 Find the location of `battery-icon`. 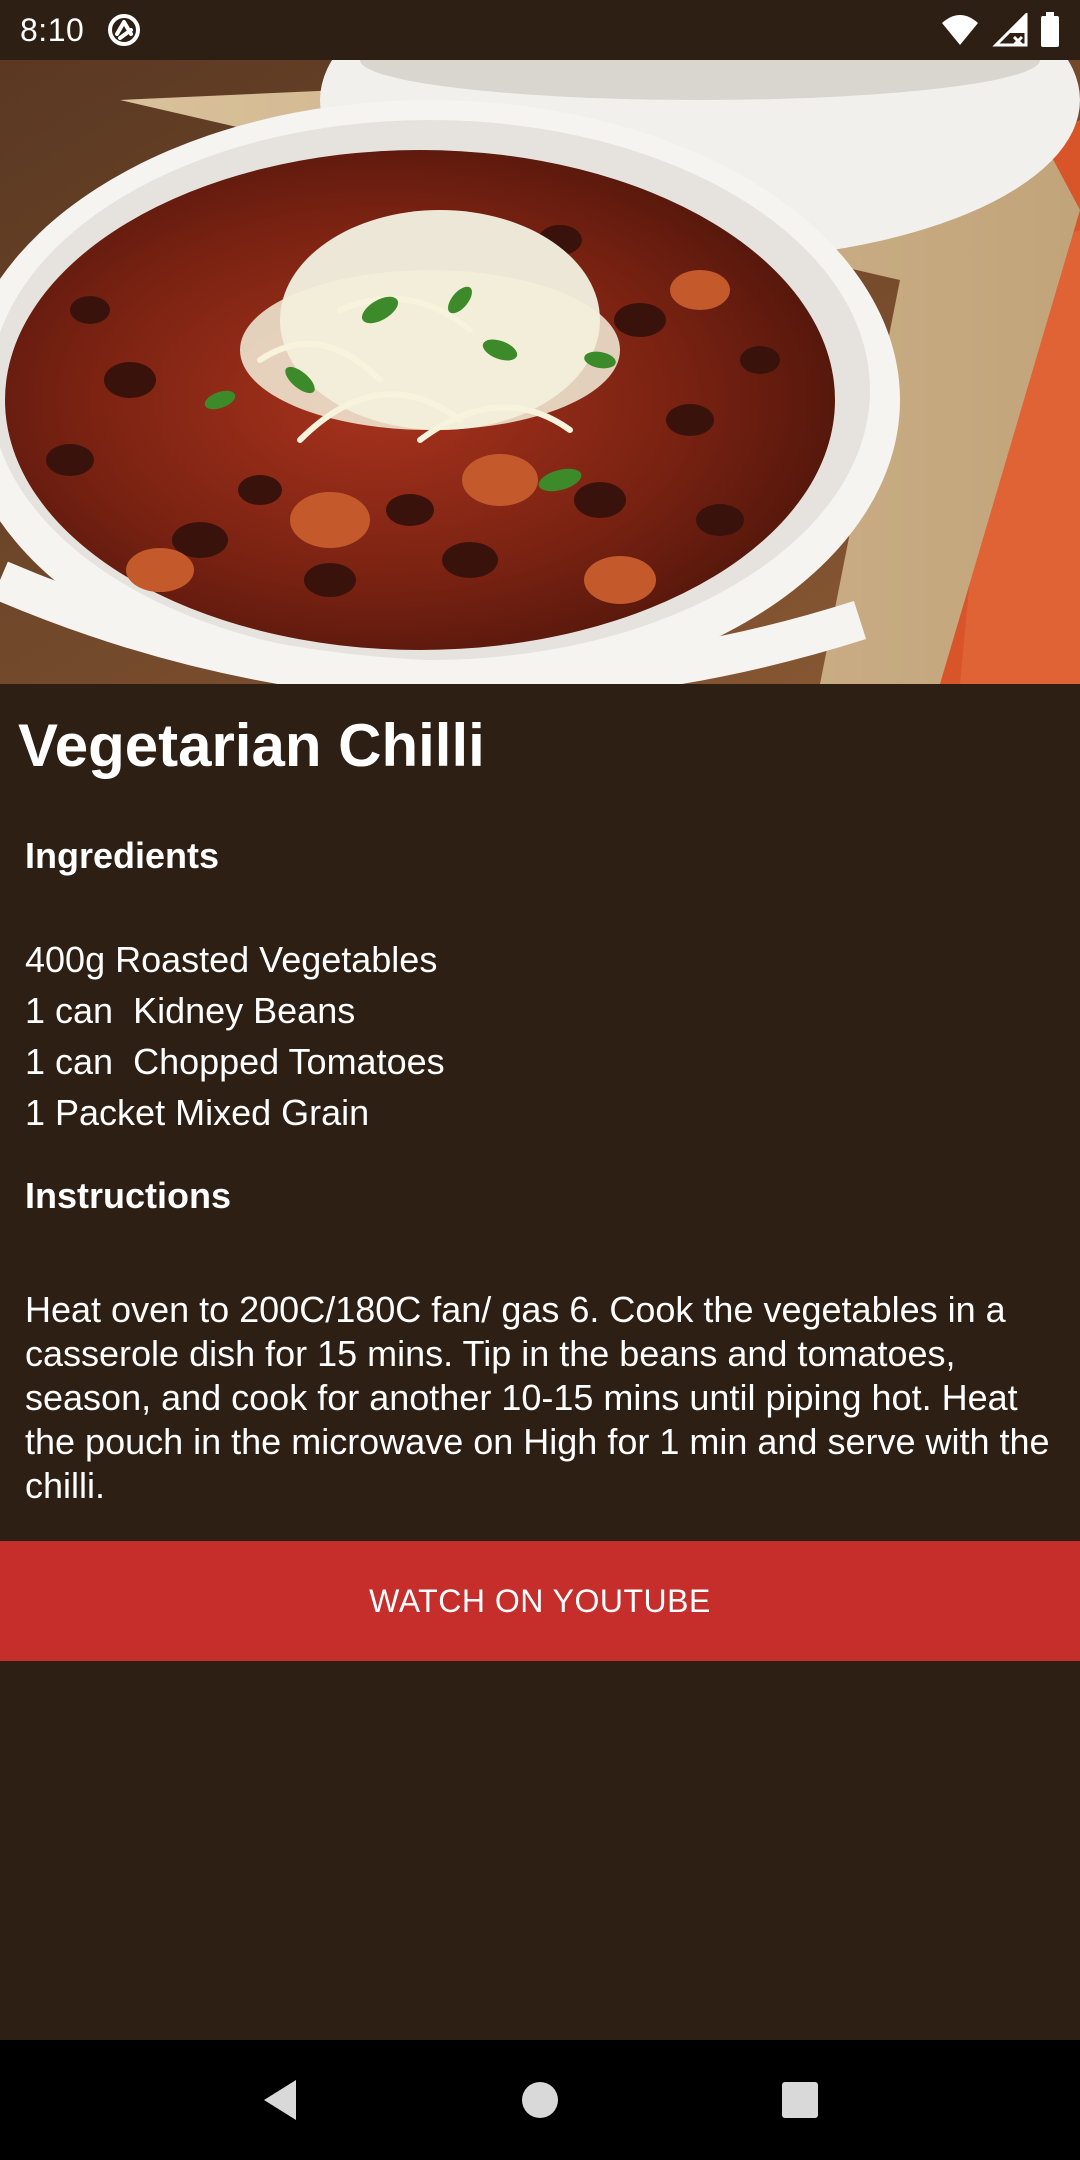

battery-icon is located at coordinates (1050, 30).